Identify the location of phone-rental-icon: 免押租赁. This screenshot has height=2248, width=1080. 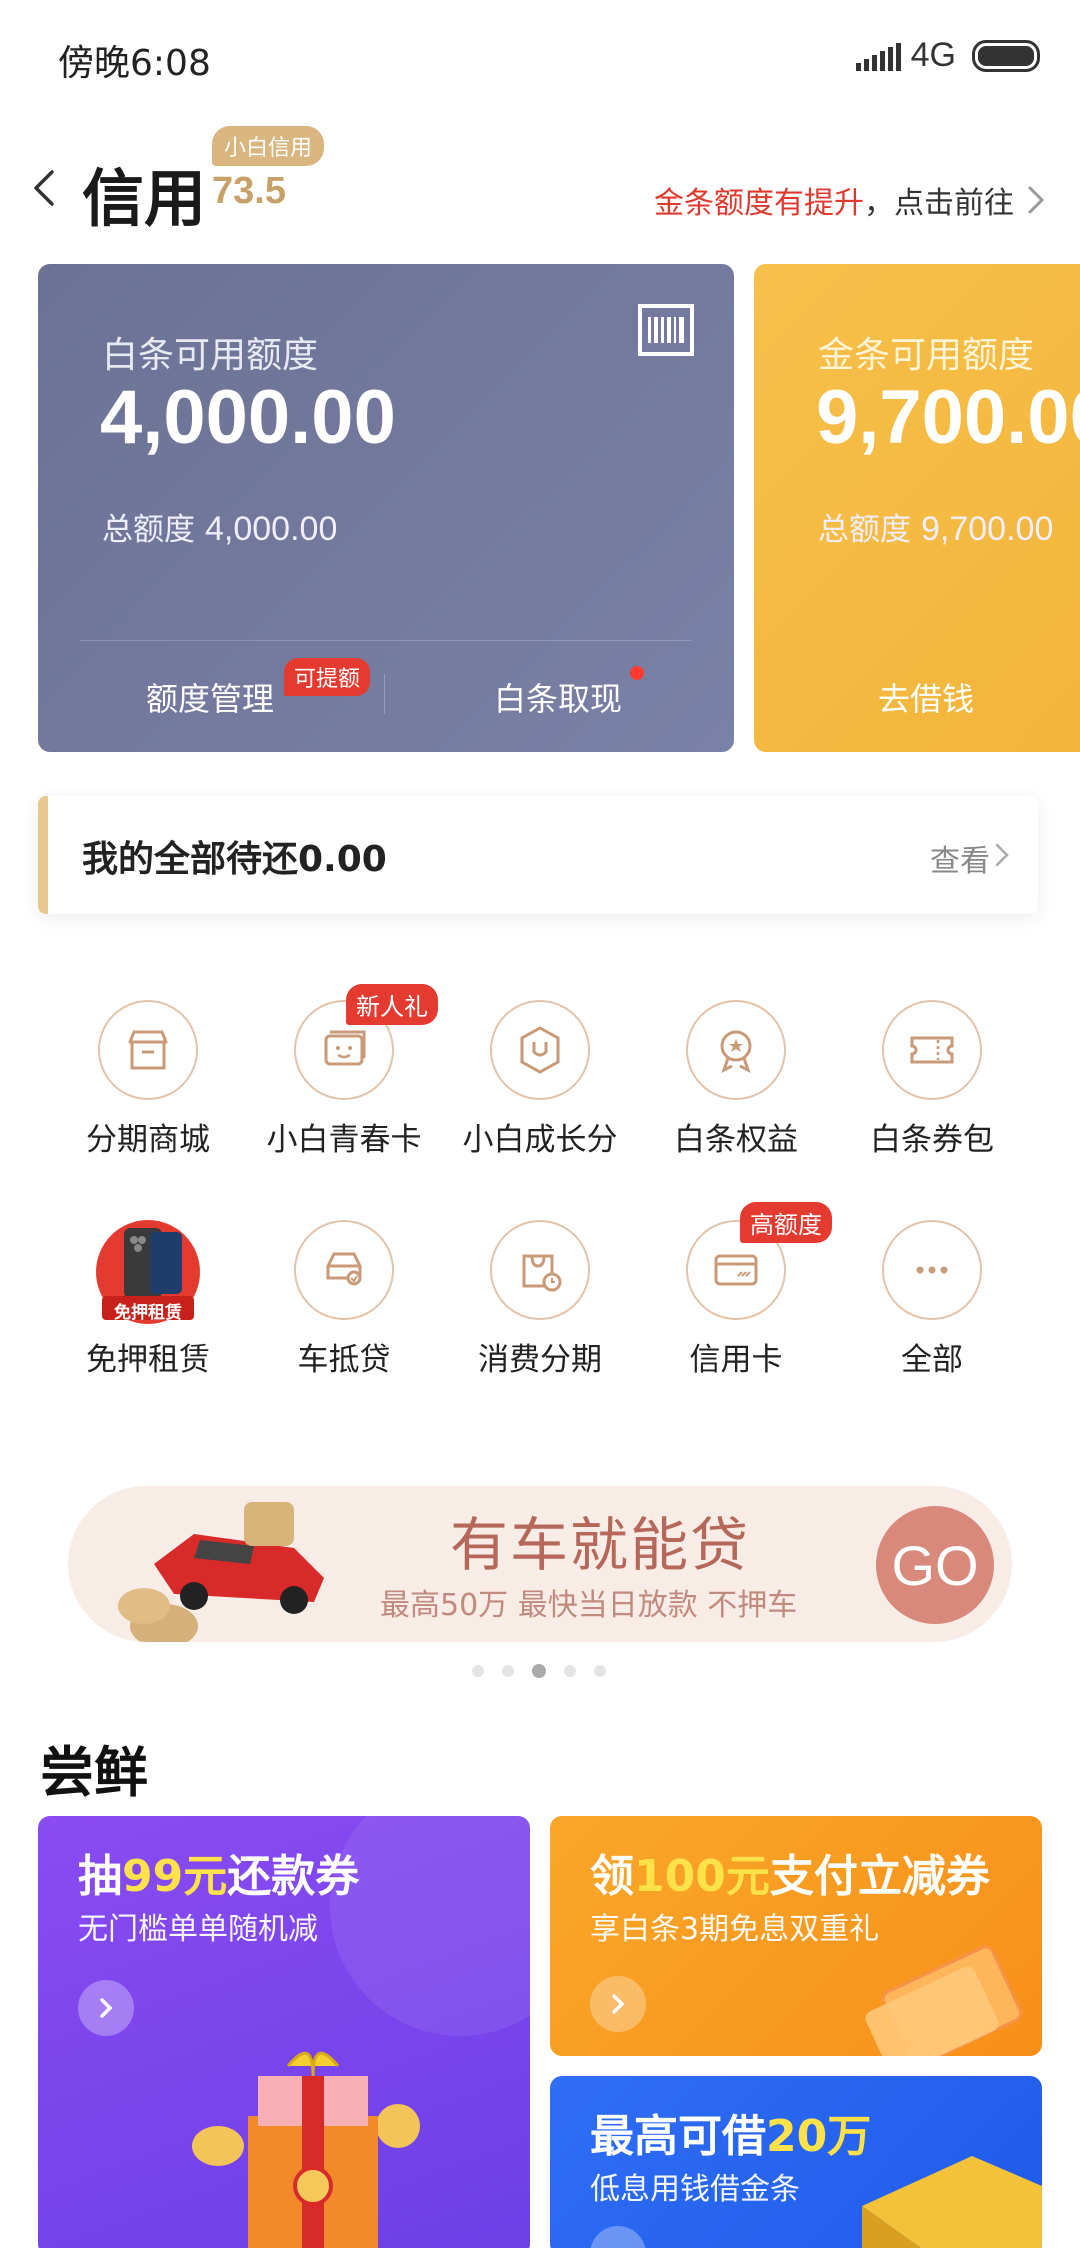
(148, 1272).